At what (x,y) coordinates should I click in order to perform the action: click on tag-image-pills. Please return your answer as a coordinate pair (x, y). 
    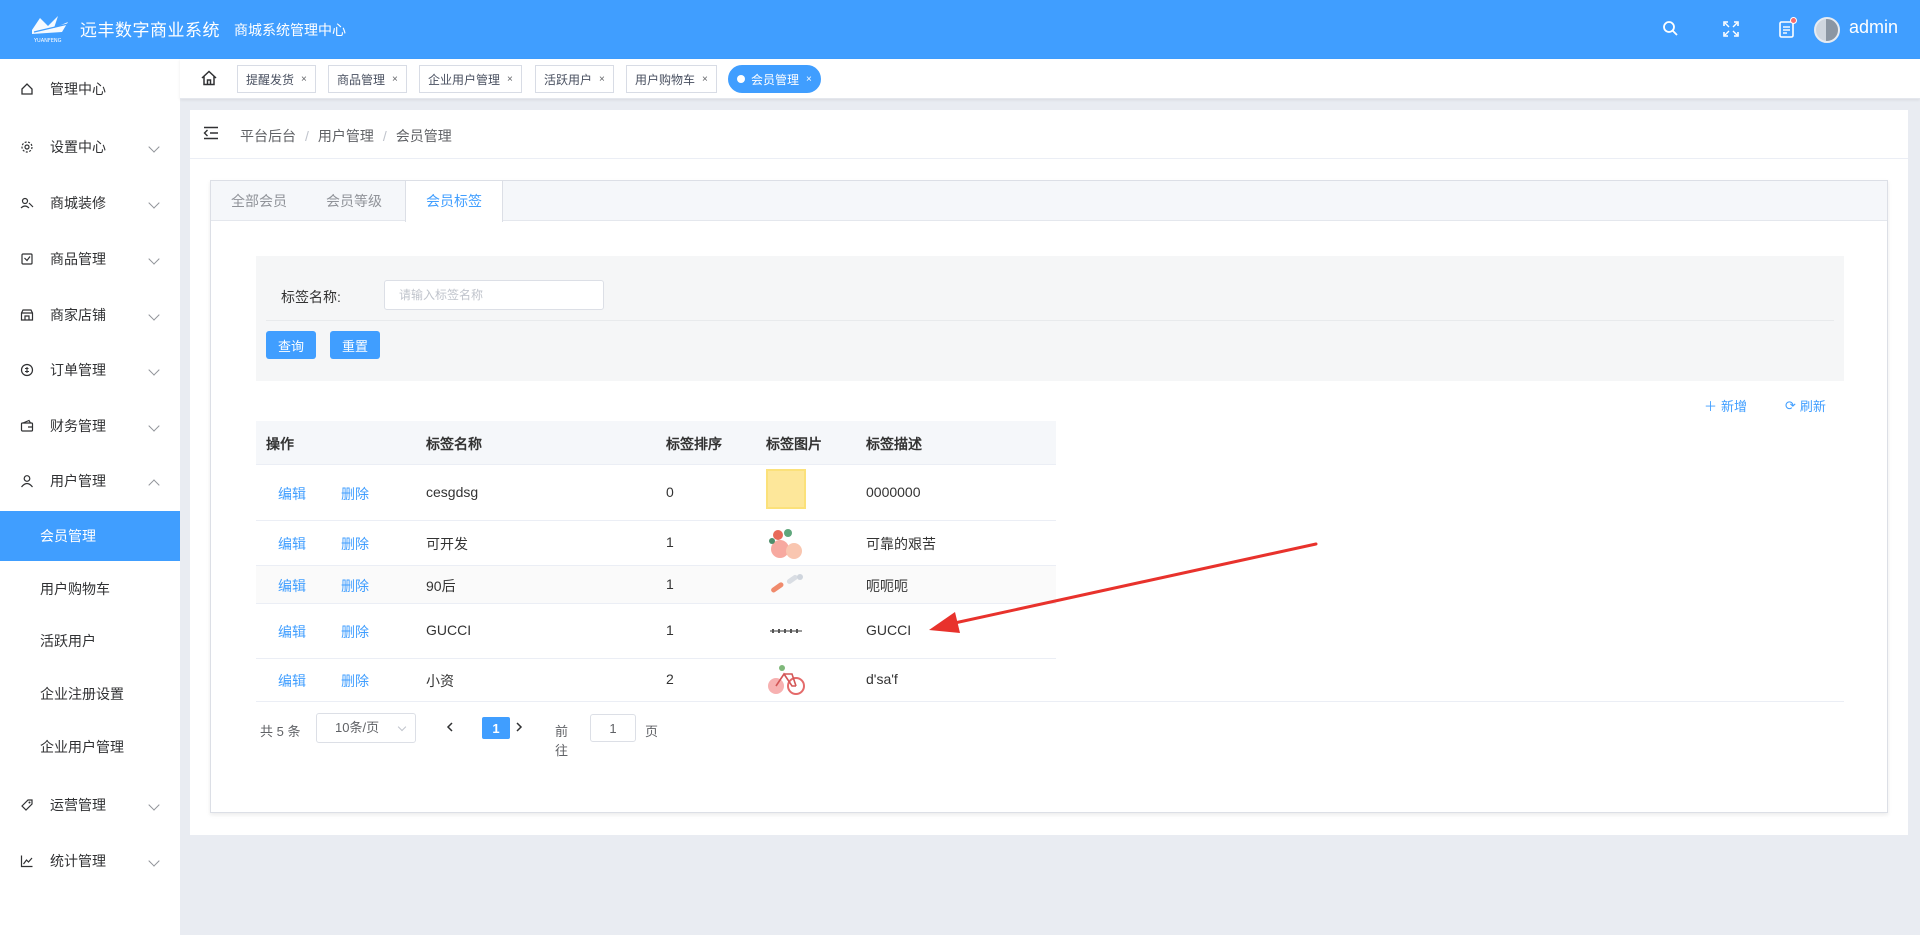
    Looking at the image, I should click on (787, 583).